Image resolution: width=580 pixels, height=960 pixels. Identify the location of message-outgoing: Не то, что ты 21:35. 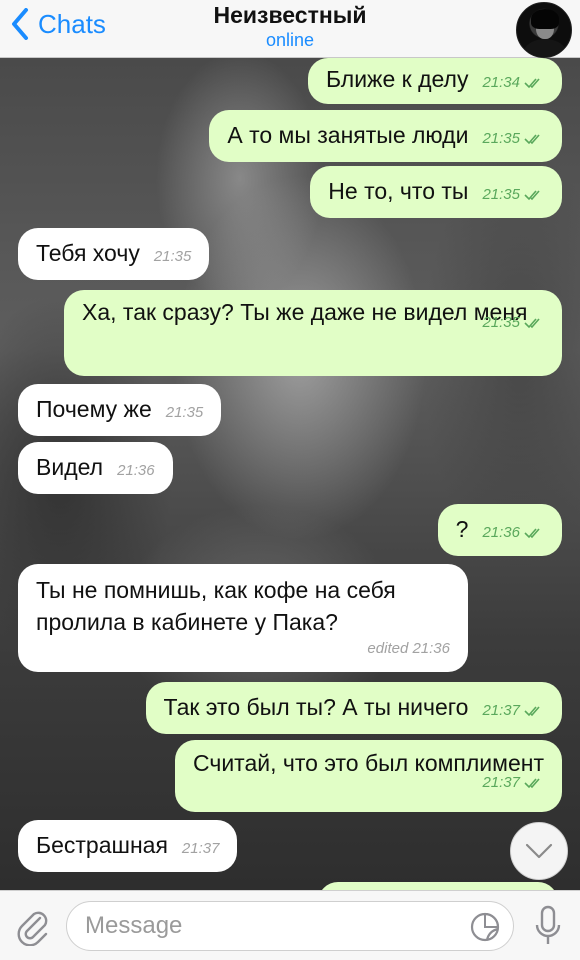
(436, 192).